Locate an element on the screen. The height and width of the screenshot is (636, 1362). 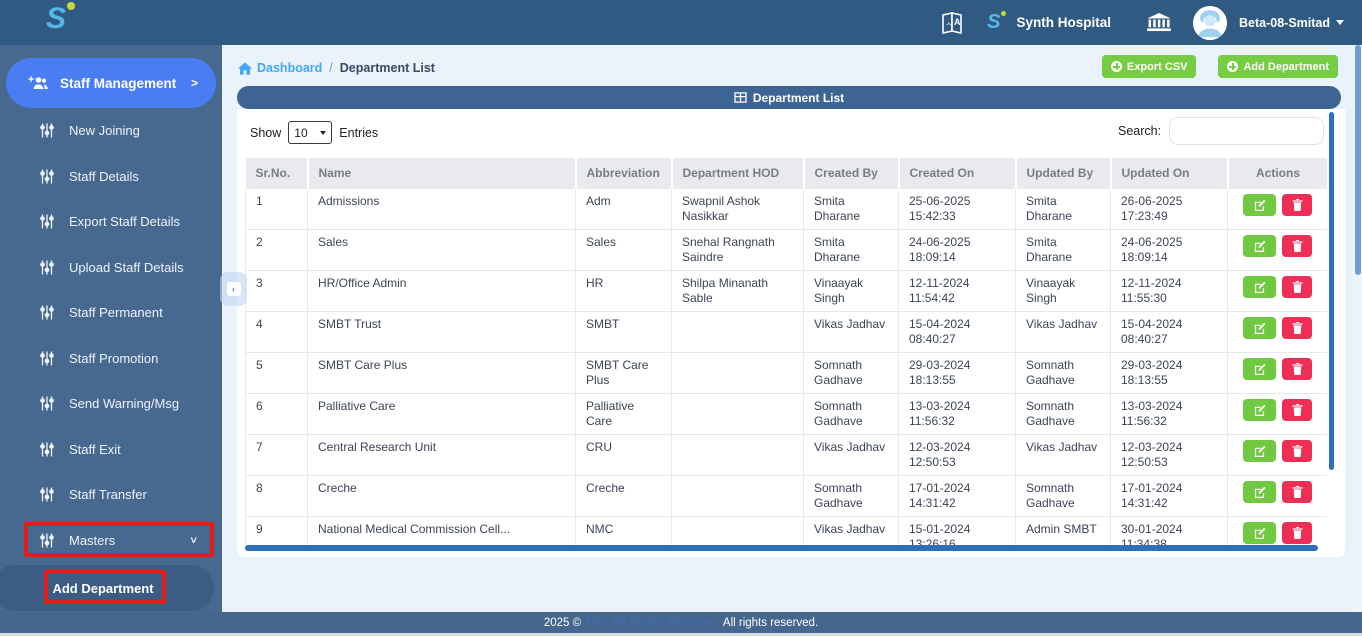
sidebar-item-staff-permanent: Staff Permanent is located at coordinates (111, 313).